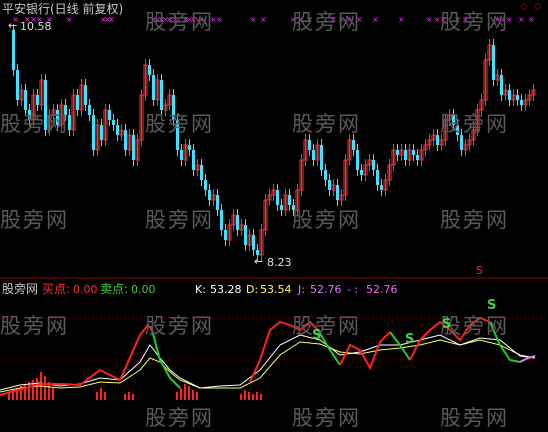 The width and height of the screenshot is (548, 432). What do you see at coordinates (85, 289) in the screenshot?
I see `buy-value: 0.00` at bounding box center [85, 289].